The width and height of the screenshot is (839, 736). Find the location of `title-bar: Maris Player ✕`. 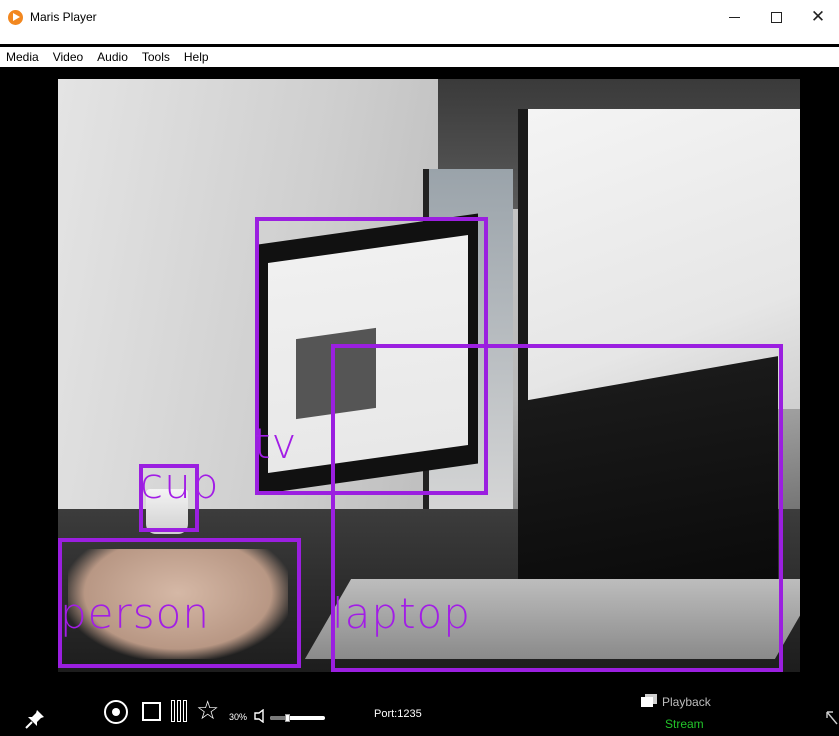

title-bar: Maris Player ✕ is located at coordinates (419, 22).